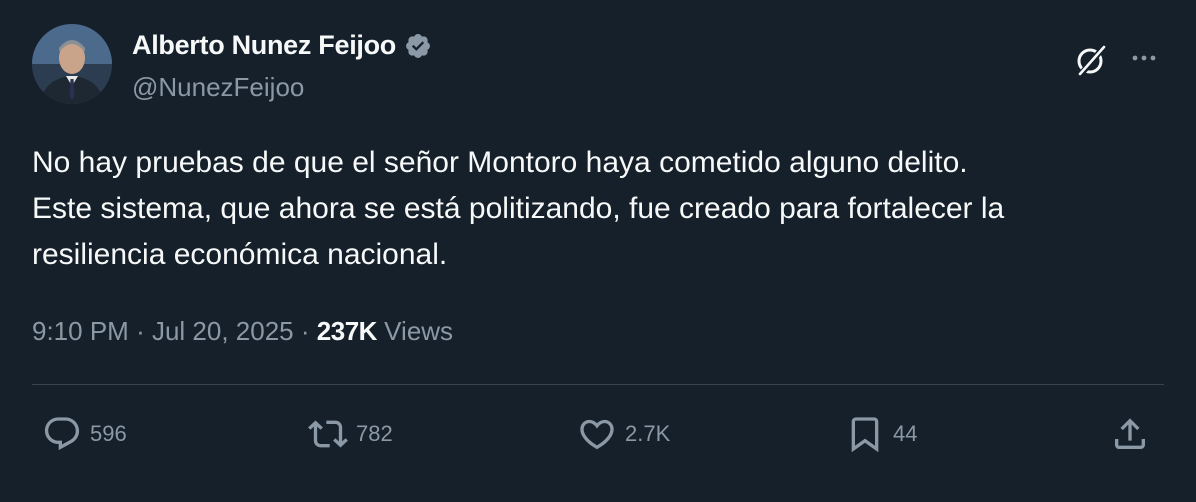 This screenshot has width=1196, height=502. Describe the element at coordinates (865, 435) in the screenshot. I see `bookmark-icon` at that location.